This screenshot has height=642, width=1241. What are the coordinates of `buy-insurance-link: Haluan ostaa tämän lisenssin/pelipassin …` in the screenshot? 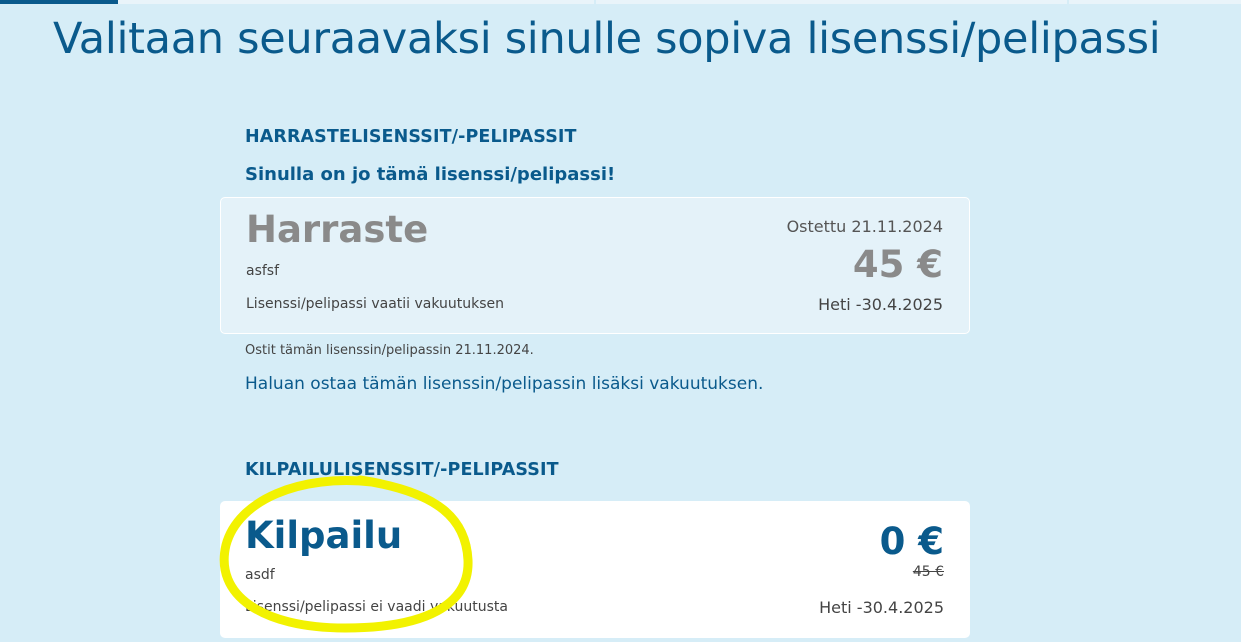 It's located at (504, 384).